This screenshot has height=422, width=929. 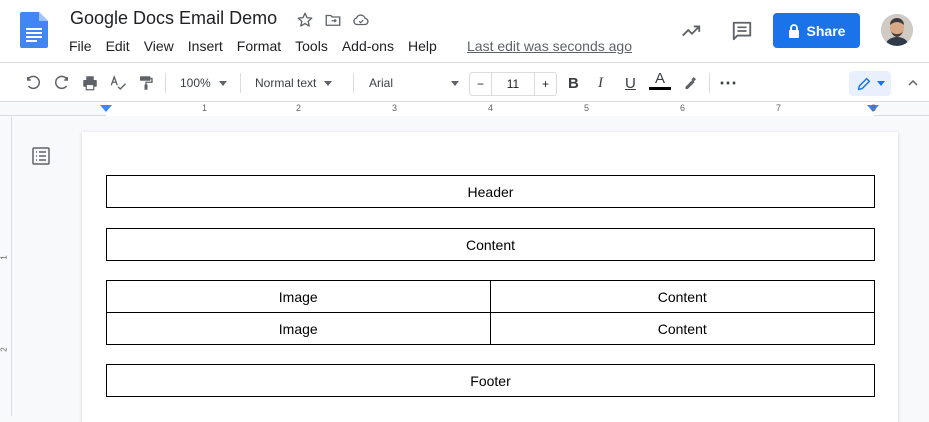 What do you see at coordinates (683, 108) in the screenshot?
I see `ruler-number: 6` at bounding box center [683, 108].